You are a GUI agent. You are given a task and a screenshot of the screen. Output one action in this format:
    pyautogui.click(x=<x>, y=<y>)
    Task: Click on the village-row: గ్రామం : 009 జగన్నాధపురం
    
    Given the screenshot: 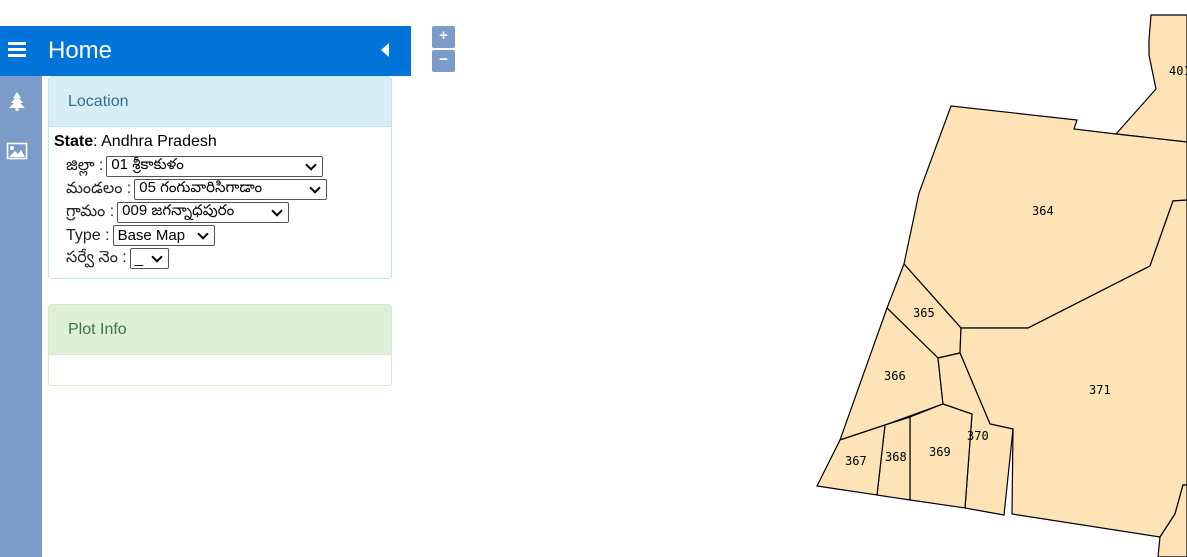 What is the action you would take?
    pyautogui.click(x=226, y=212)
    